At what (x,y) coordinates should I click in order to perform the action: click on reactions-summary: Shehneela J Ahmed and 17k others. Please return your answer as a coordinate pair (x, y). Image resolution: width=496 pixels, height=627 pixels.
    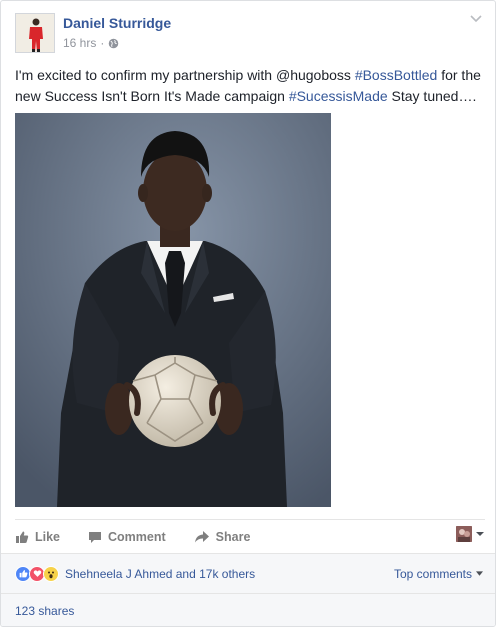
    Looking at the image, I should click on (160, 574).